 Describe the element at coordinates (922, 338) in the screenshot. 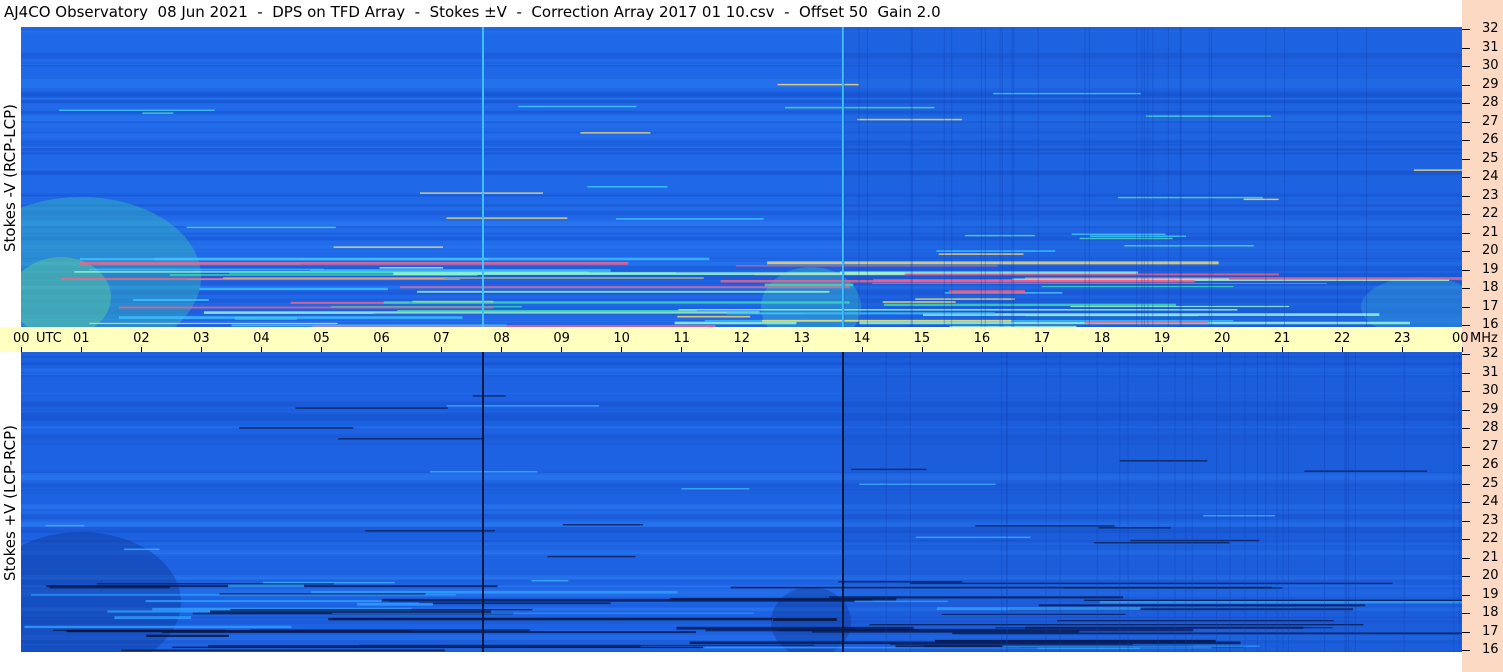

I see `x-tick-label: 15` at that location.